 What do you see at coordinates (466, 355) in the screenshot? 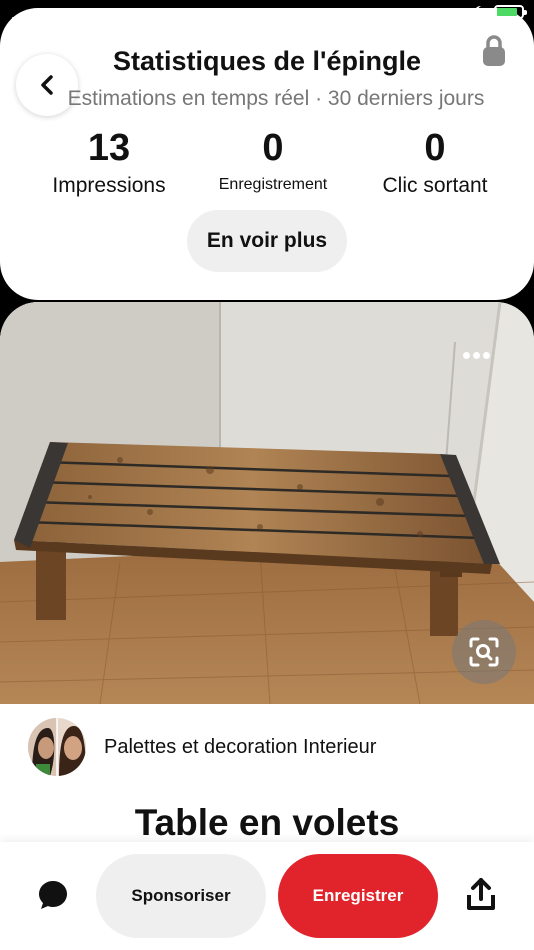
I see `more-dots-icon` at bounding box center [466, 355].